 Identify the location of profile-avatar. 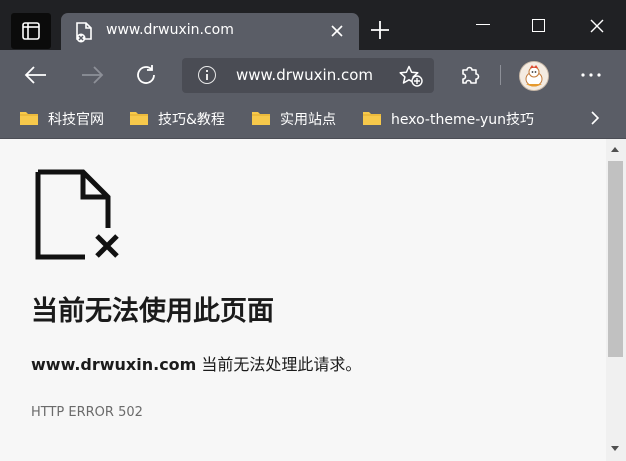
(534, 76).